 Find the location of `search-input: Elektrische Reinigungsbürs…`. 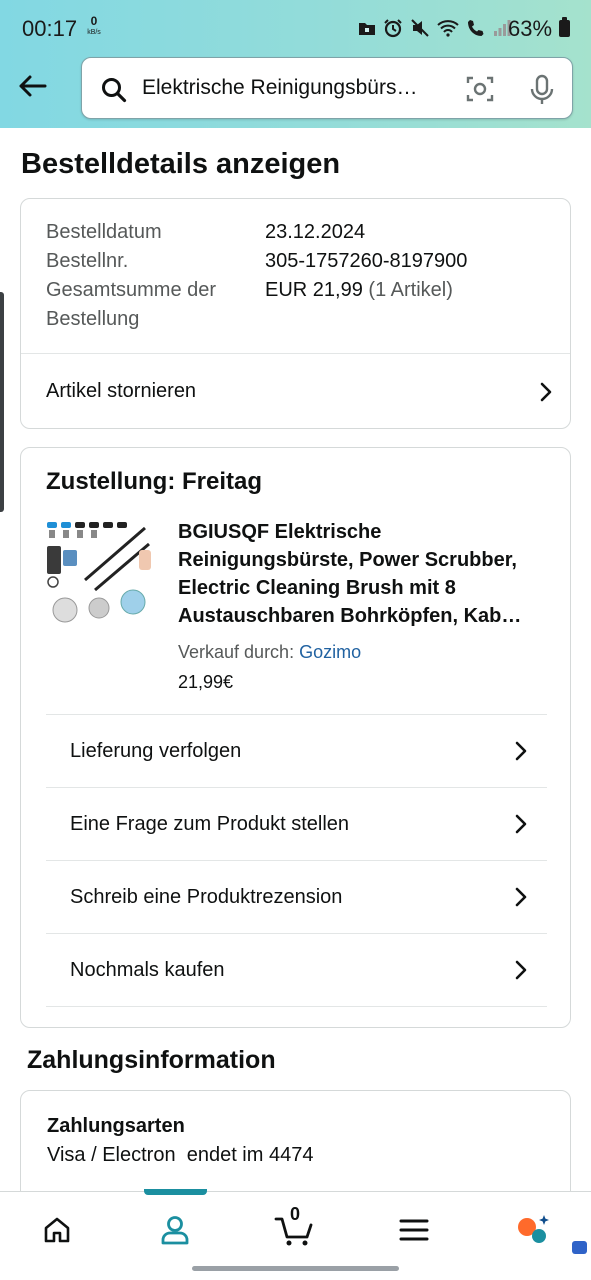

search-input: Elektrische Reinigungsbürs… is located at coordinates (297, 88).